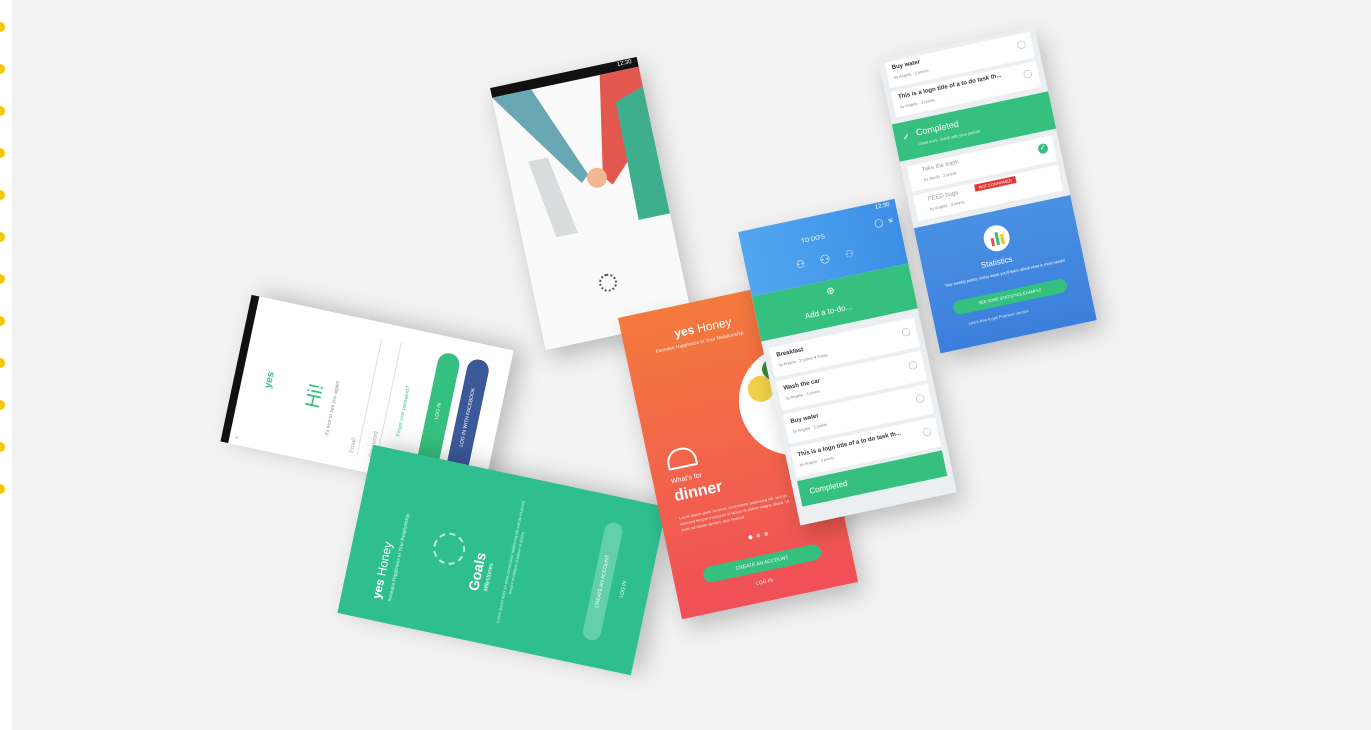 Image resolution: width=1371 pixels, height=730 pixels. What do you see at coordinates (849, 254) in the screenshot?
I see `partner-icon: ⚇` at bounding box center [849, 254].